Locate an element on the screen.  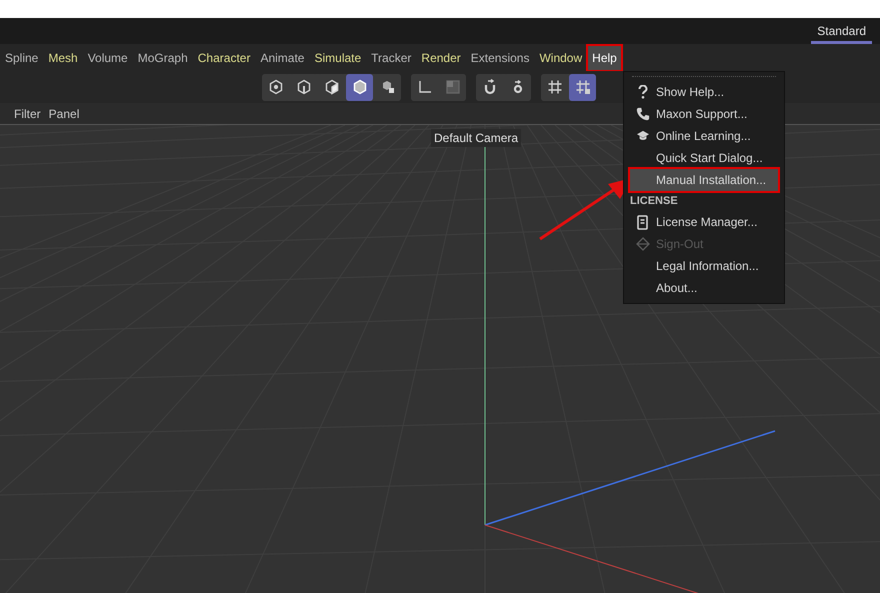
viewport-menu-item: Panel is located at coordinates (64, 113).